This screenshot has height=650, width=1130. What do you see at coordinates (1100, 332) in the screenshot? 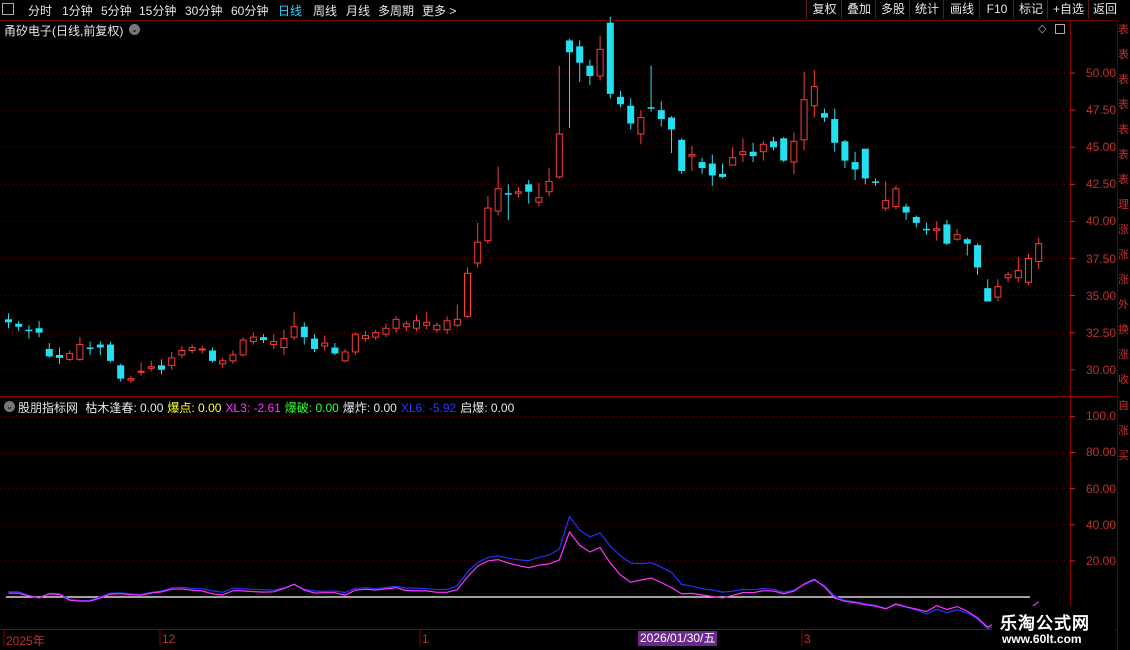
I see `price-axis-label: 32.50` at bounding box center [1100, 332].